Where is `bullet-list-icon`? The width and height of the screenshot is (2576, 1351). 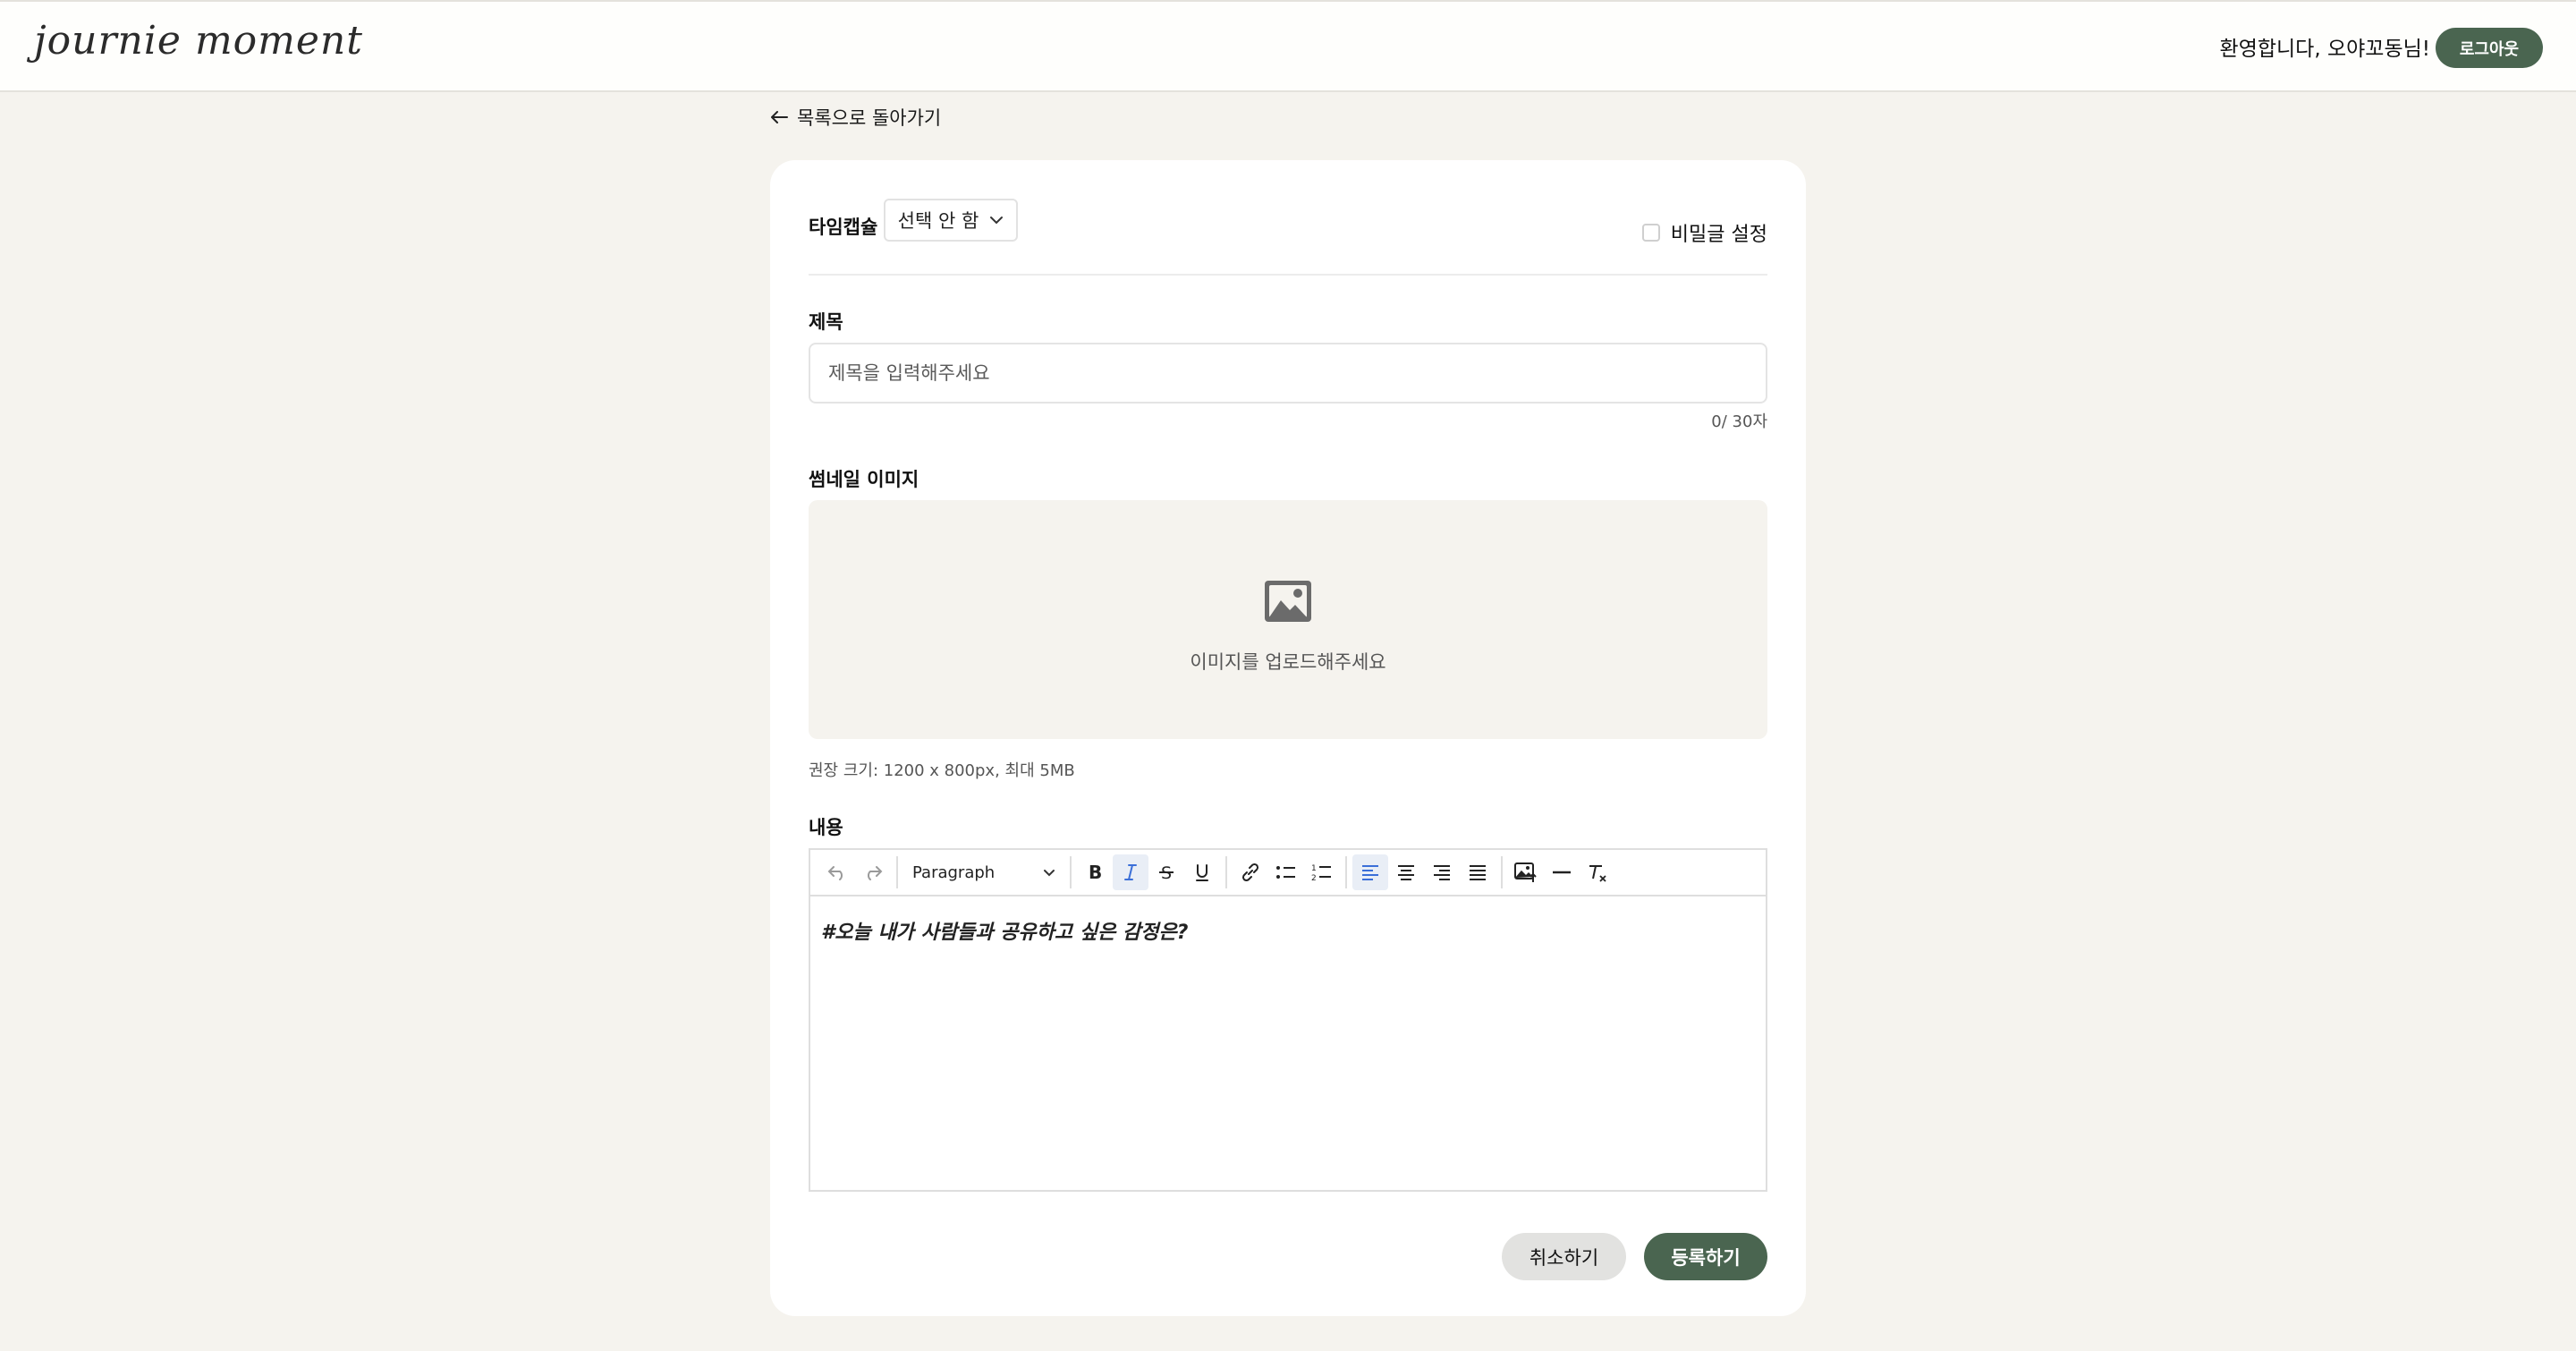
bullet-list-icon is located at coordinates (1286, 872).